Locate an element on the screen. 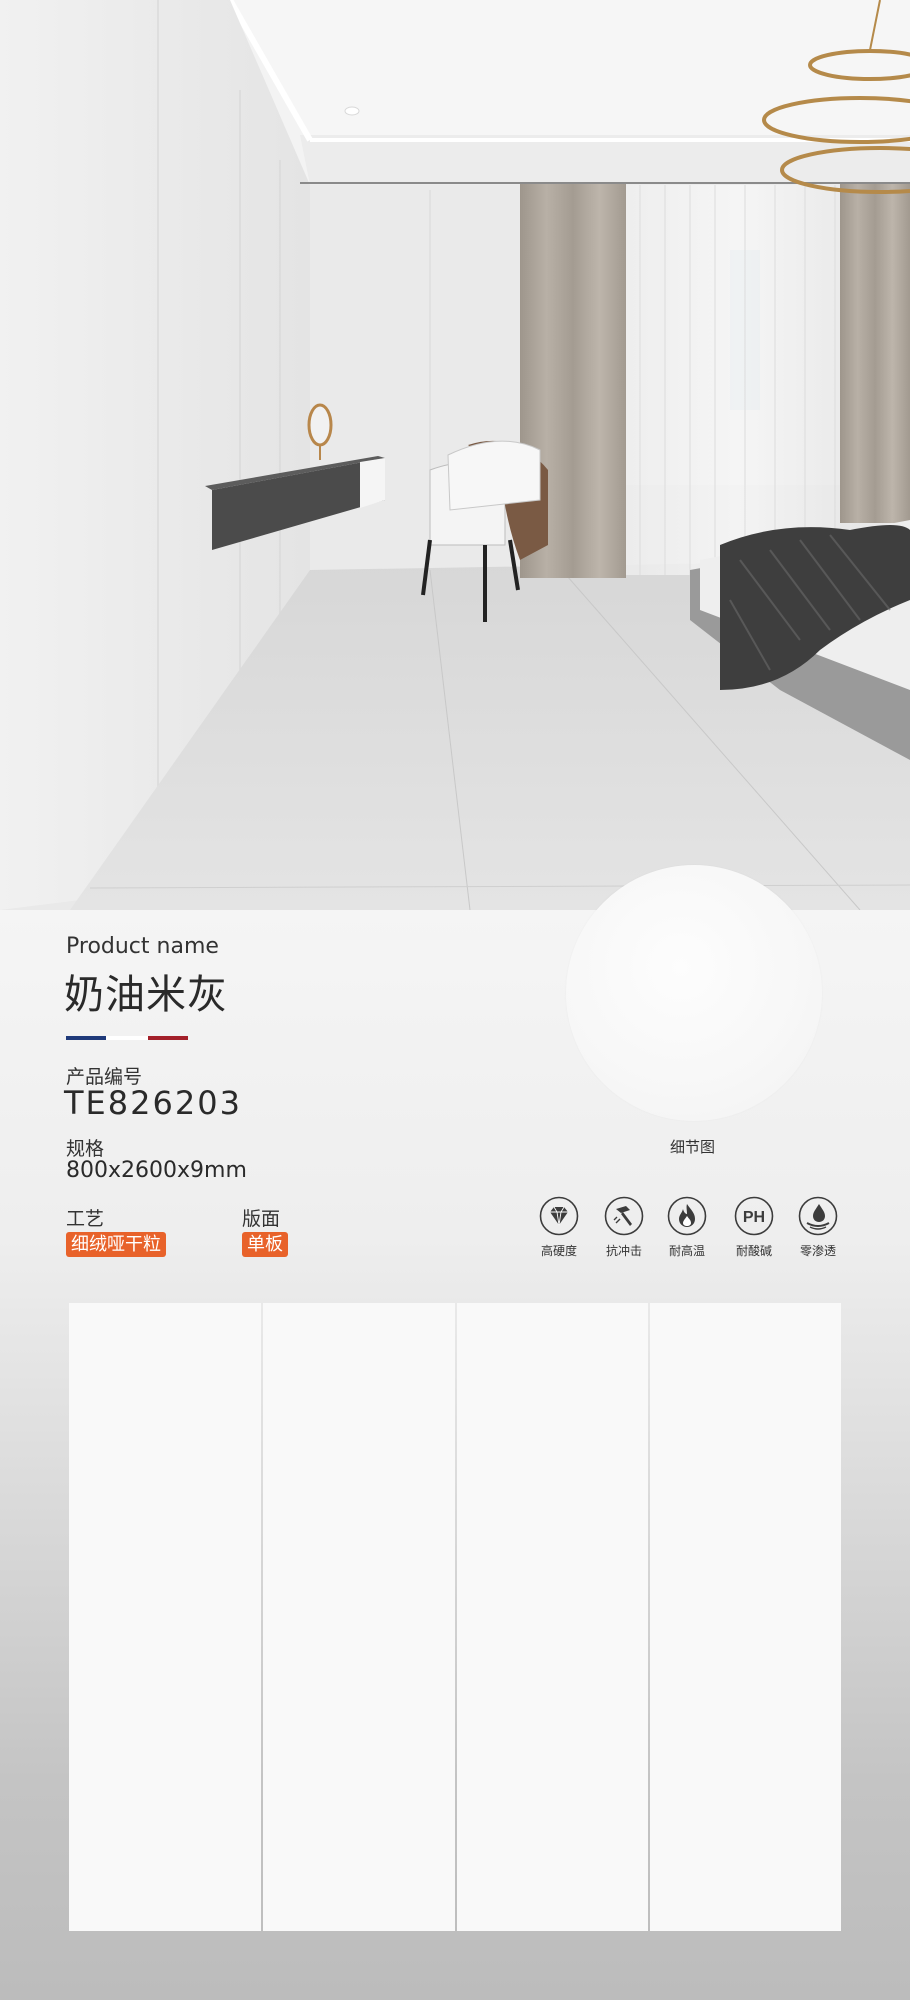 Image resolution: width=910 pixels, height=2000 pixels. feature-impact: 抗冲击 is located at coordinates (624, 1227).